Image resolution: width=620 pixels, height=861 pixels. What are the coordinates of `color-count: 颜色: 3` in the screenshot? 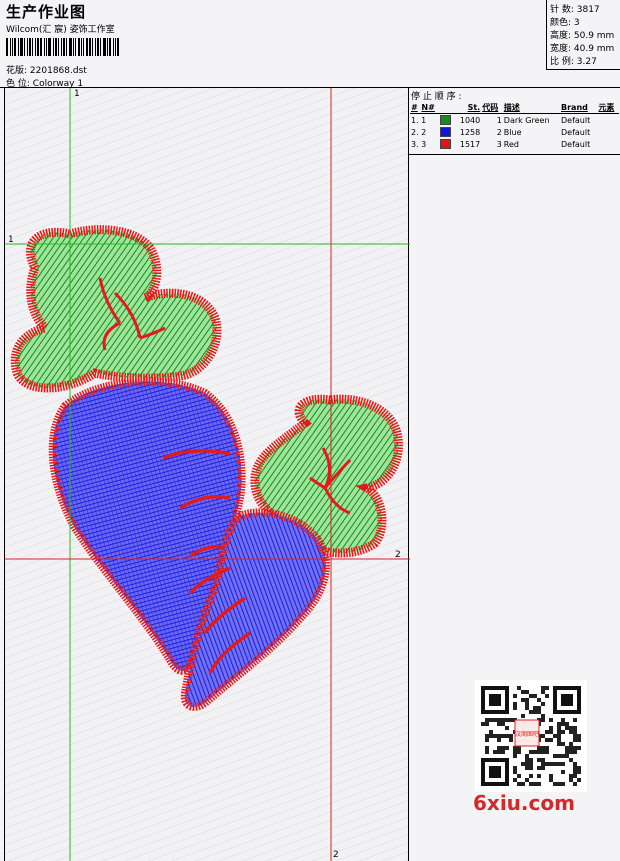 It's located at (565, 23).